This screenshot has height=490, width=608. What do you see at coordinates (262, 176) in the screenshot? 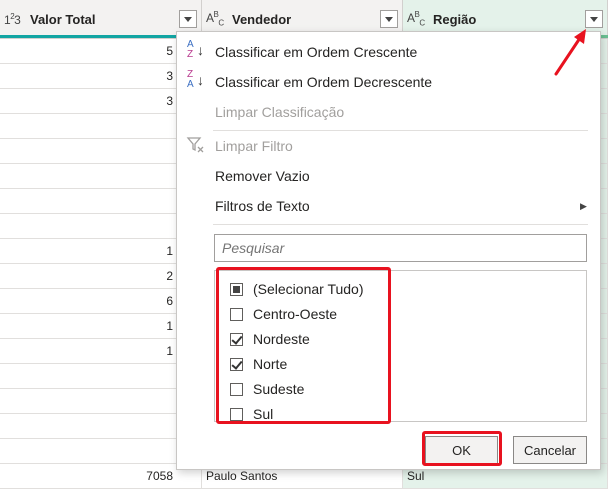
I see `menu-label: Remover Vazio` at bounding box center [262, 176].